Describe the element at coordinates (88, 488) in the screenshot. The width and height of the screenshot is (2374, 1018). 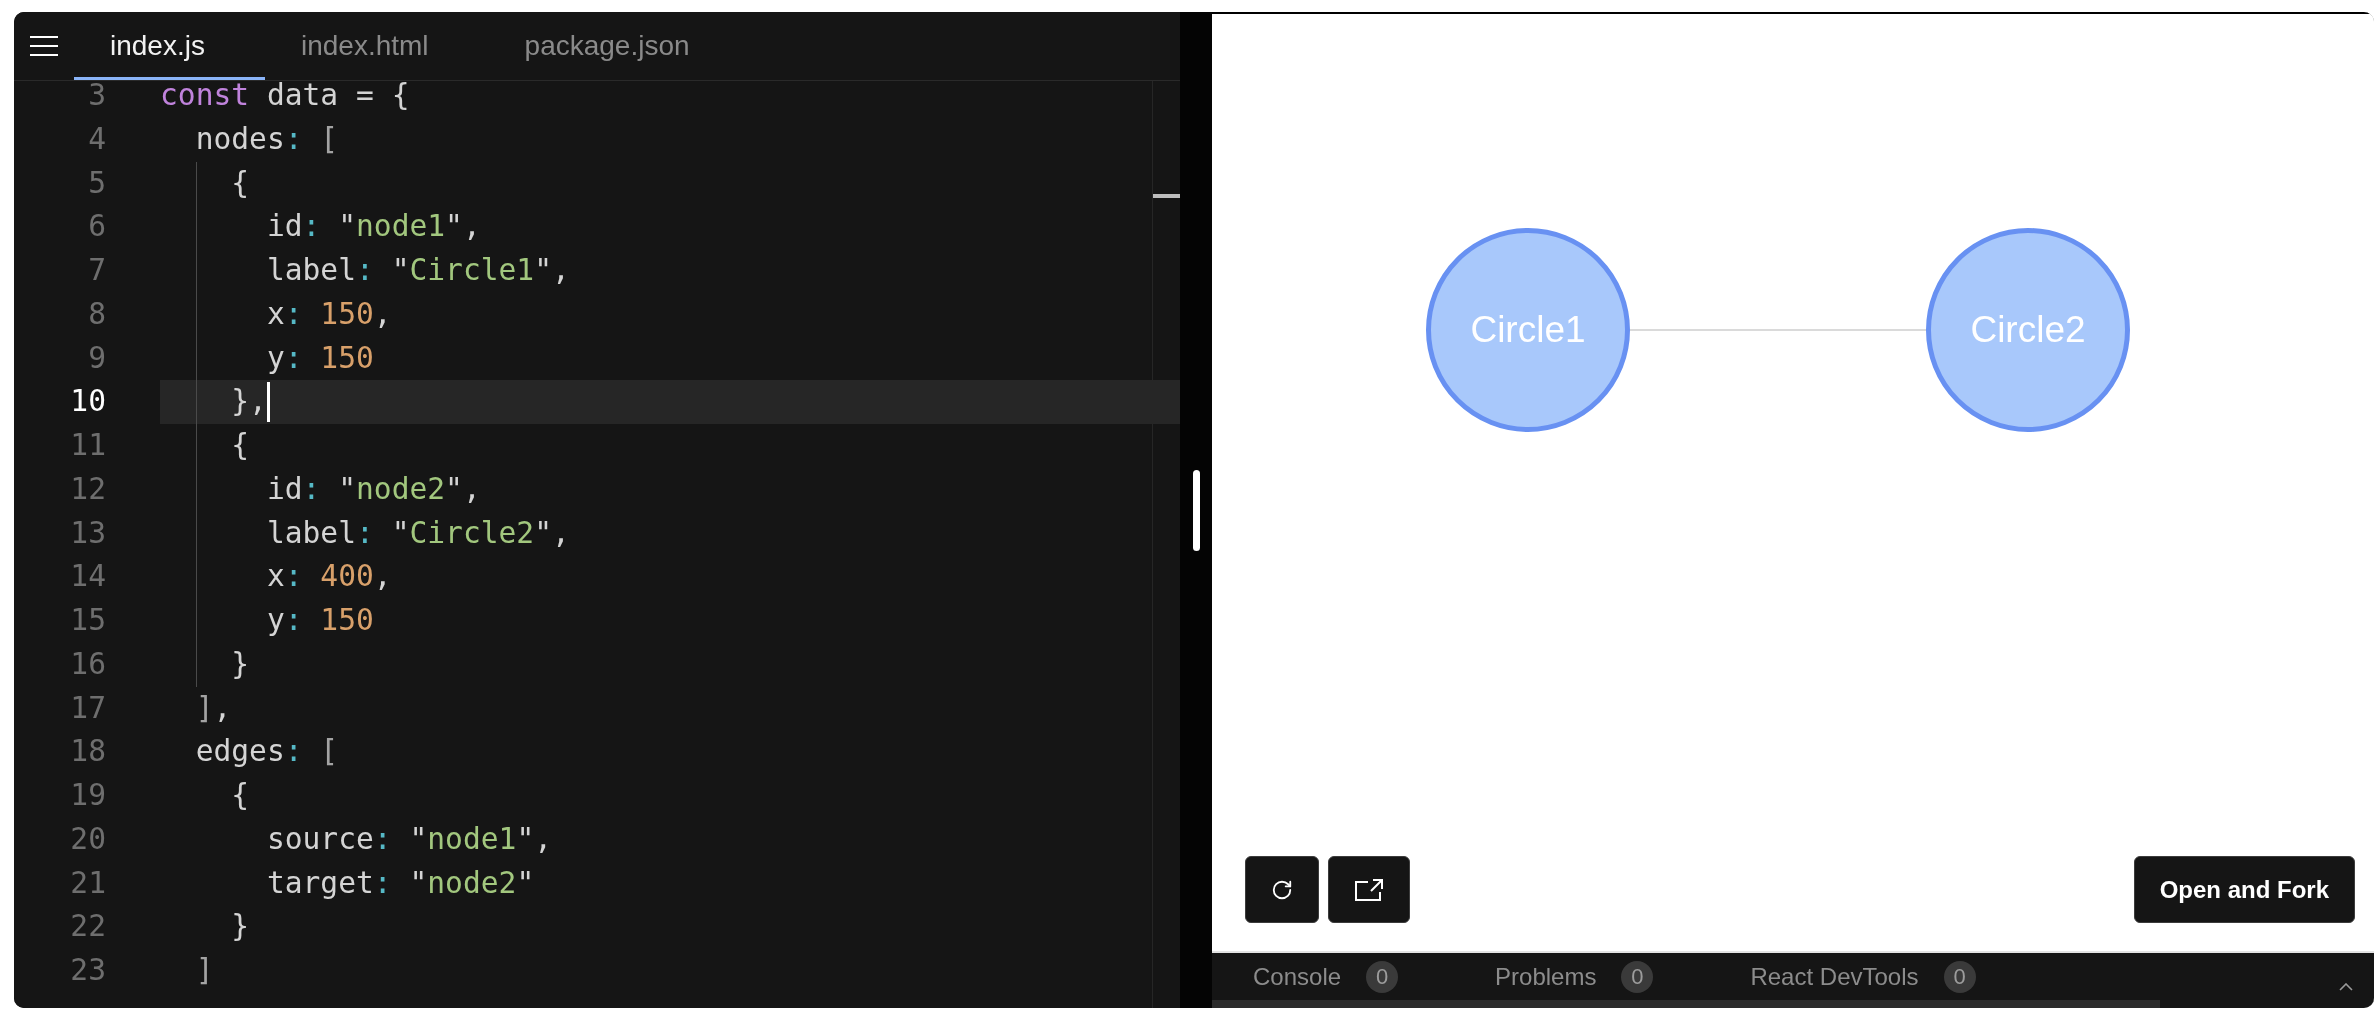
I see `line-number: 12` at that location.